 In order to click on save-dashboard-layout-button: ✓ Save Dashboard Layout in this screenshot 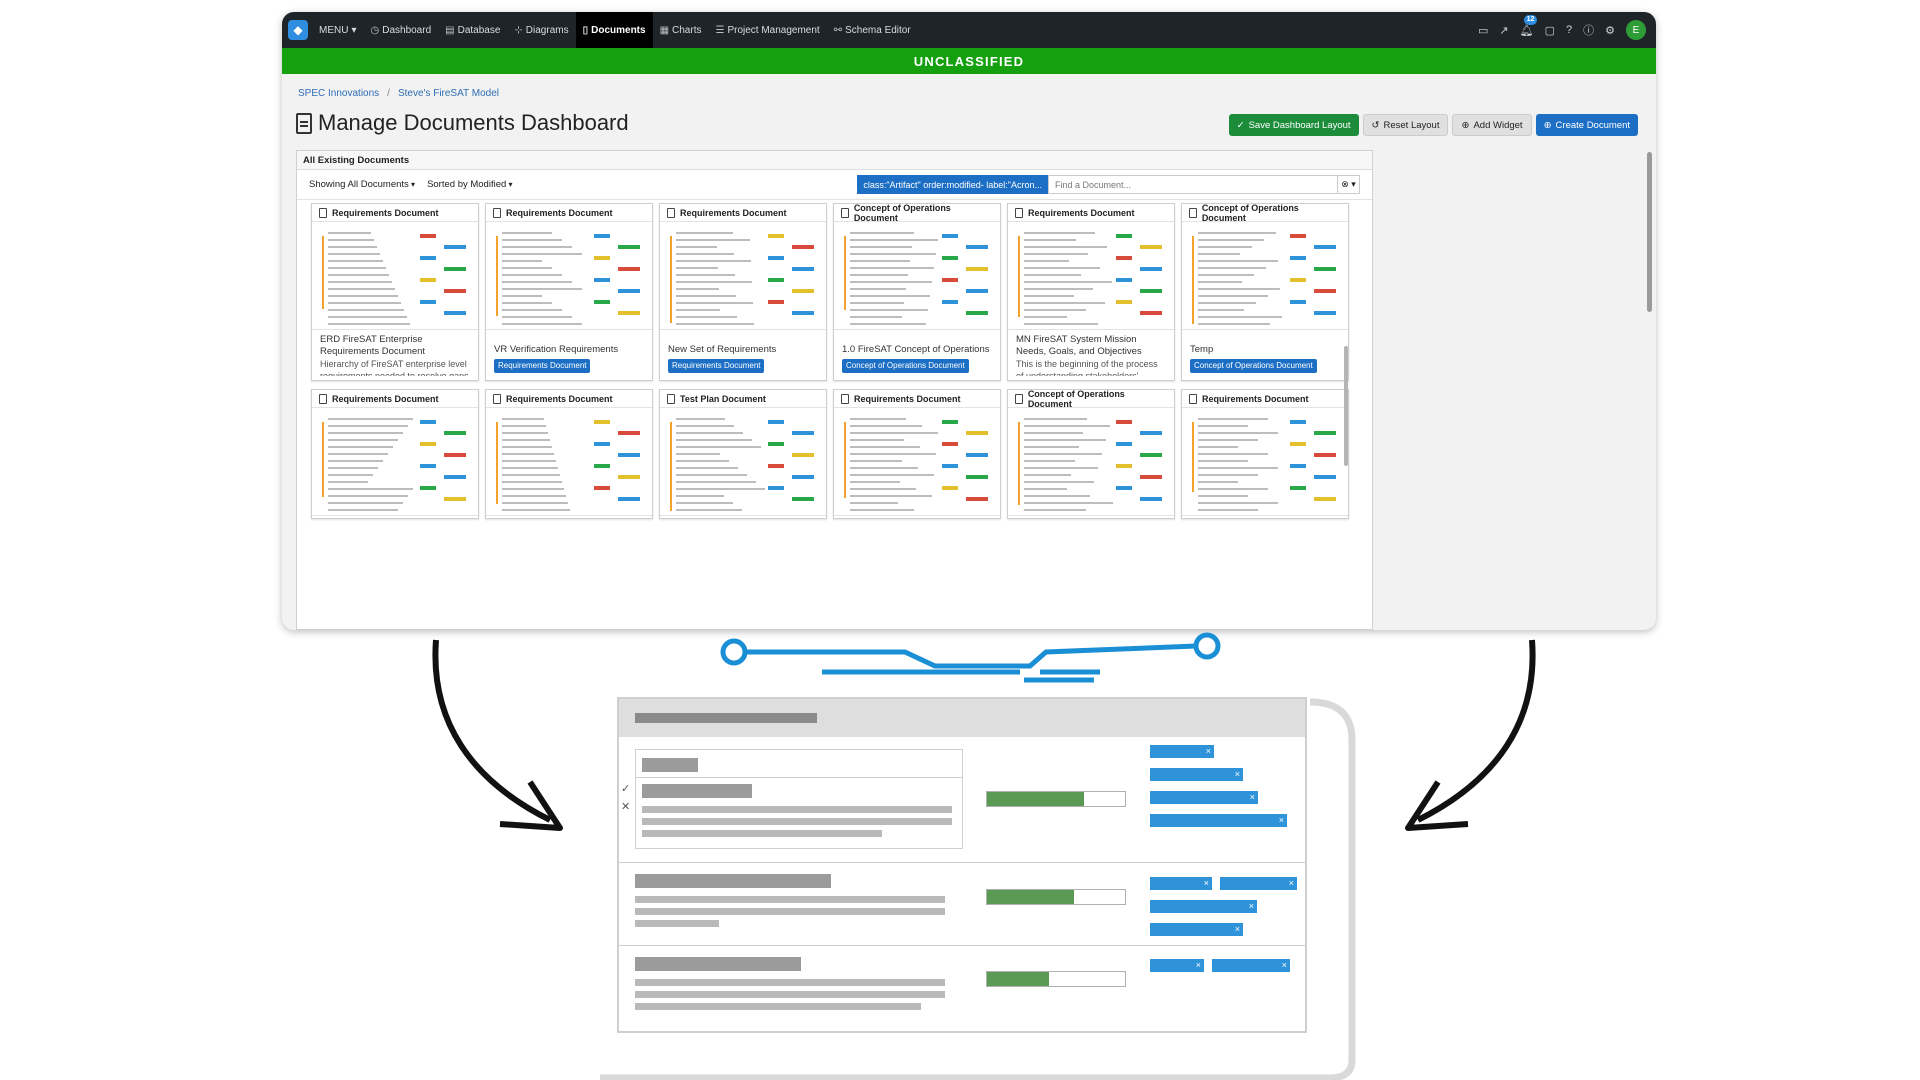, I will do `click(1293, 125)`.